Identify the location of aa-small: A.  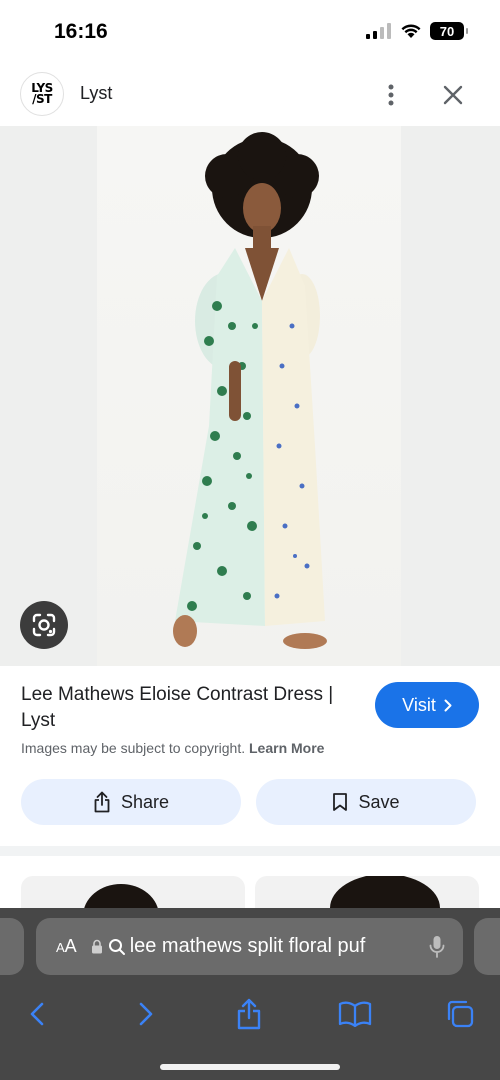
(60, 947).